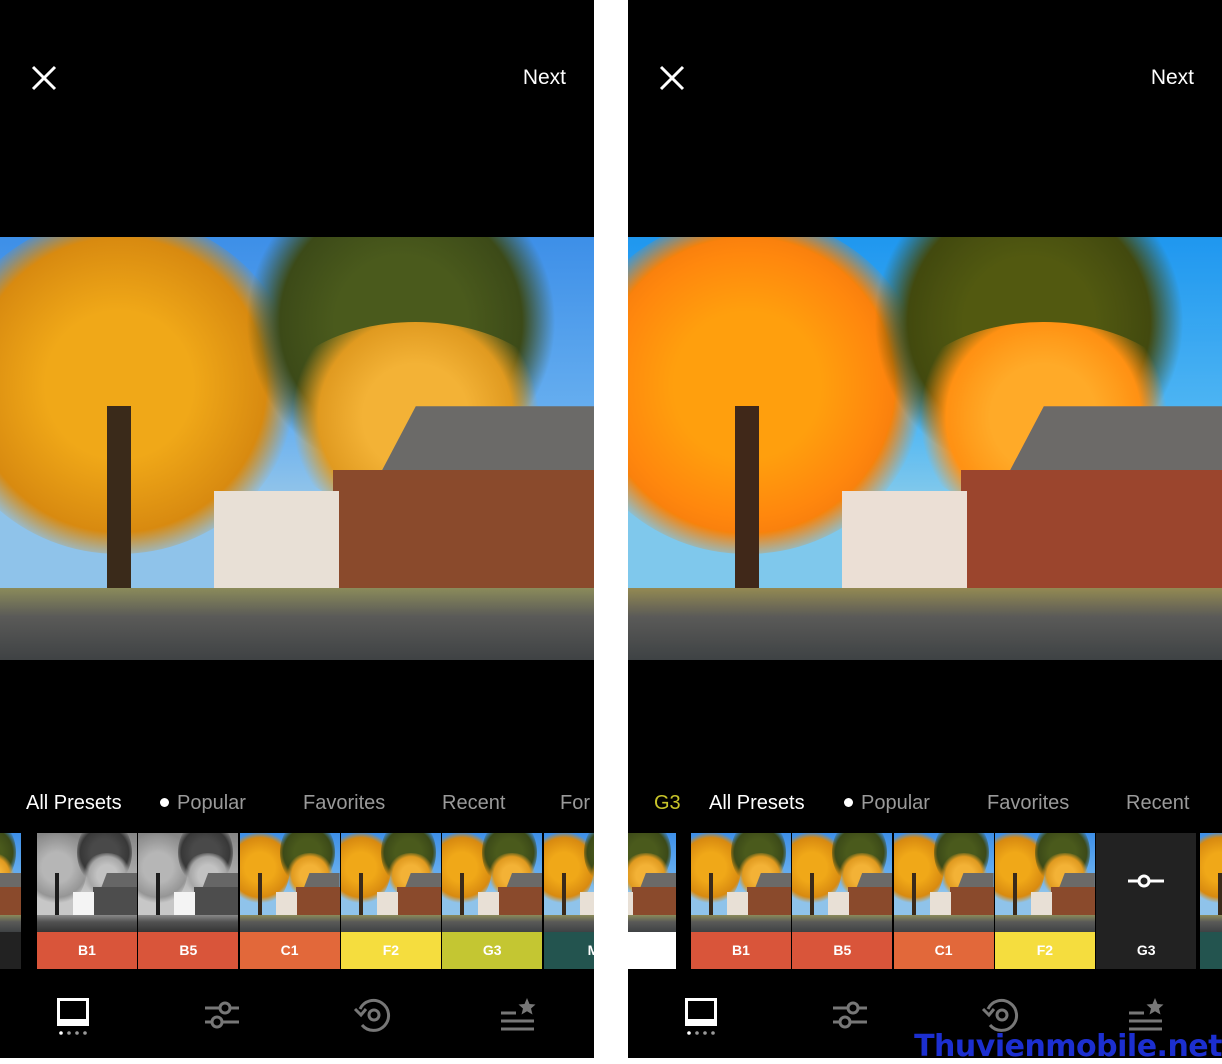 This screenshot has height=1064, width=1222. Describe the element at coordinates (518, 1015) in the screenshot. I see `recipes-icon` at that location.